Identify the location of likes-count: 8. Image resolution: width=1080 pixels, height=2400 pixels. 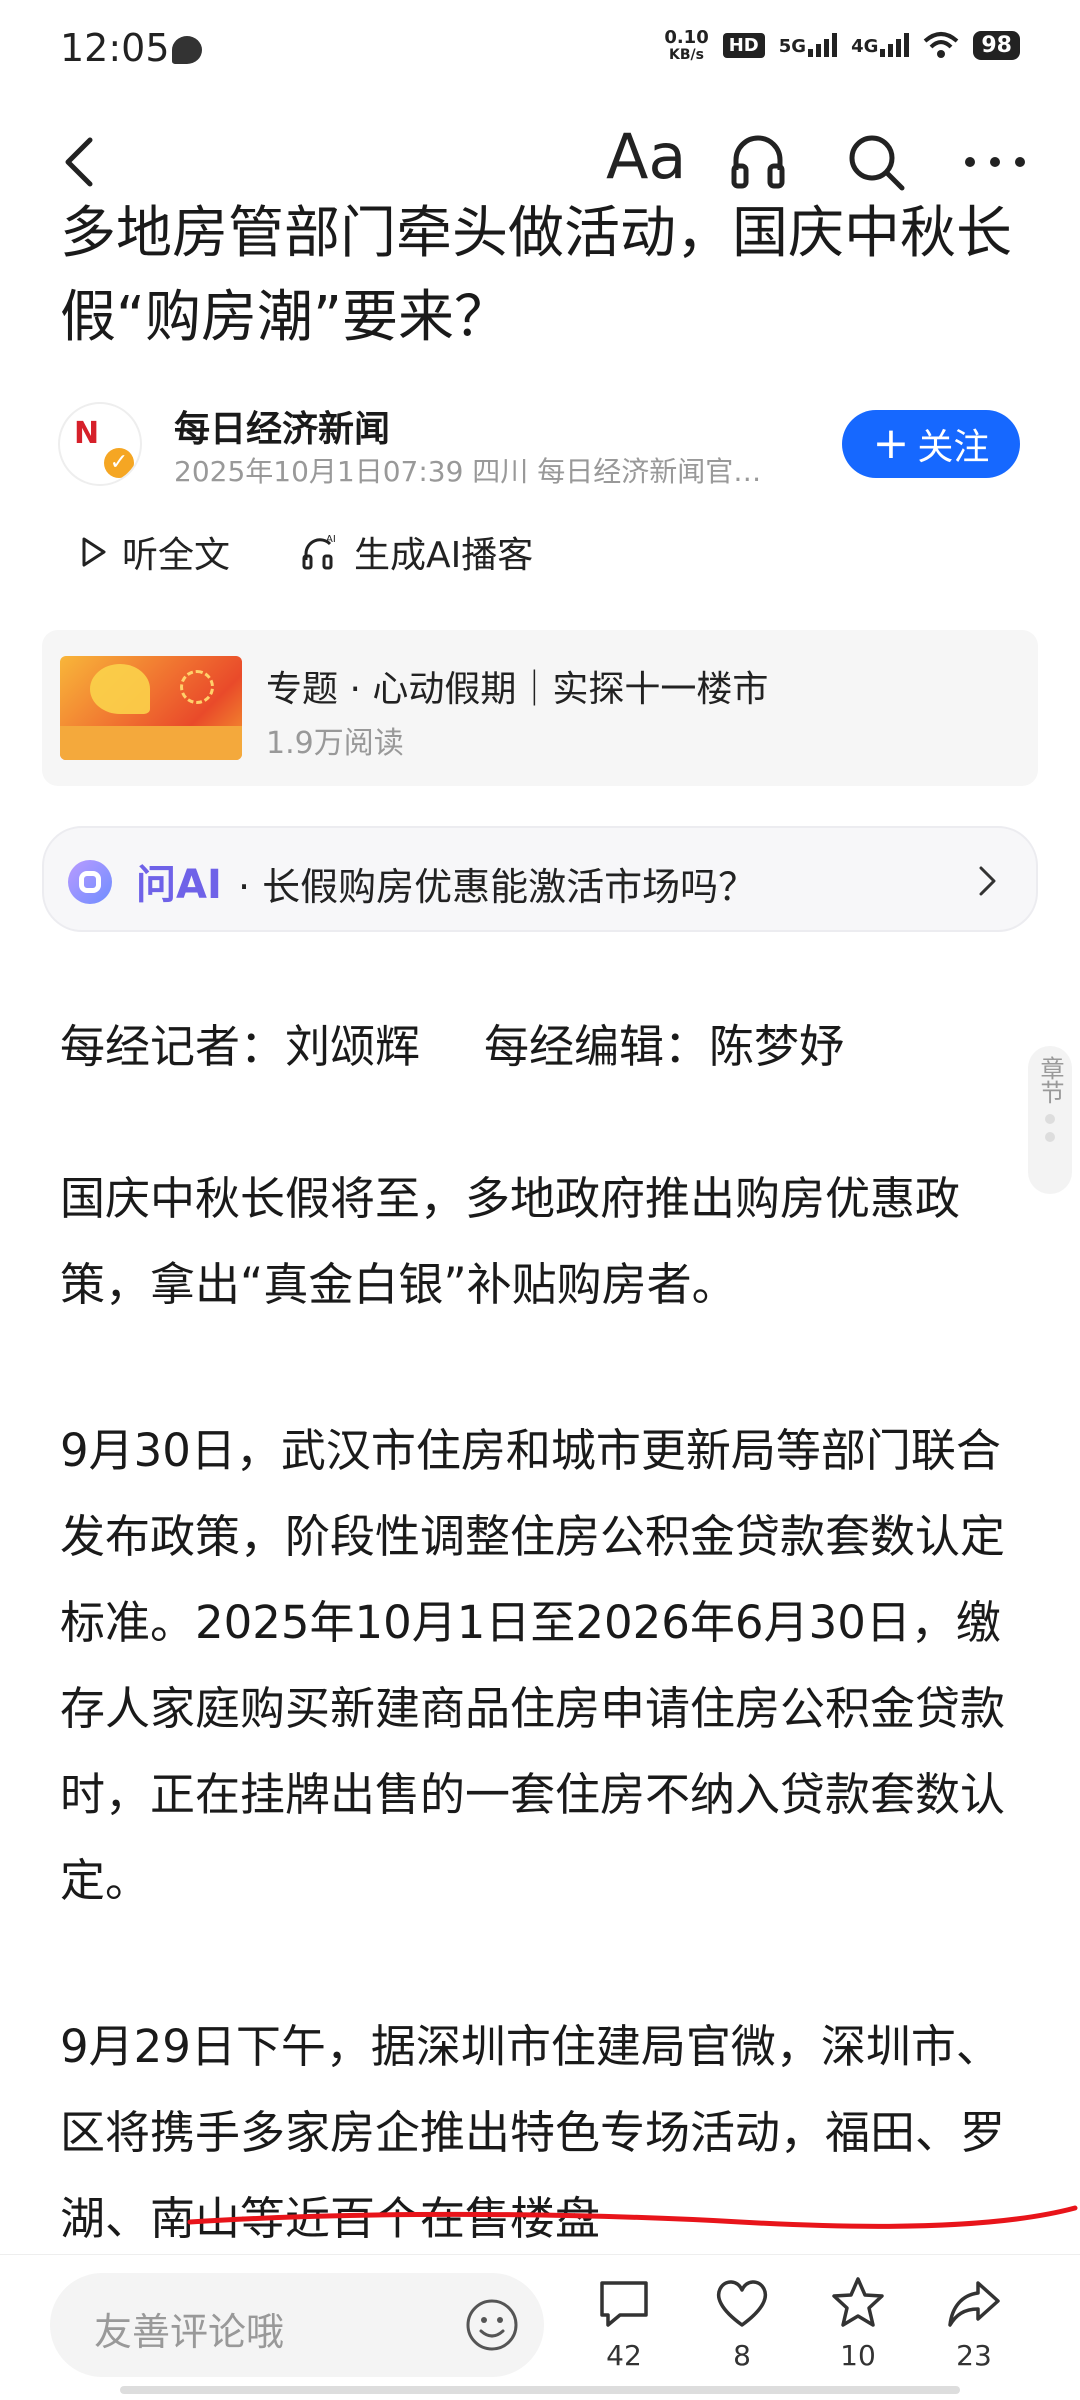
(742, 2355).